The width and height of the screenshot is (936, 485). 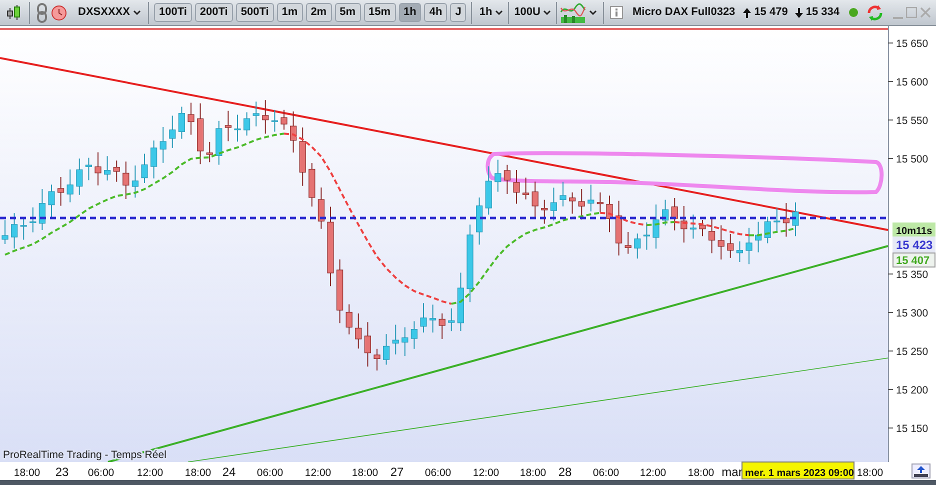 I want to click on time-axis-label: 28, so click(x=565, y=472).